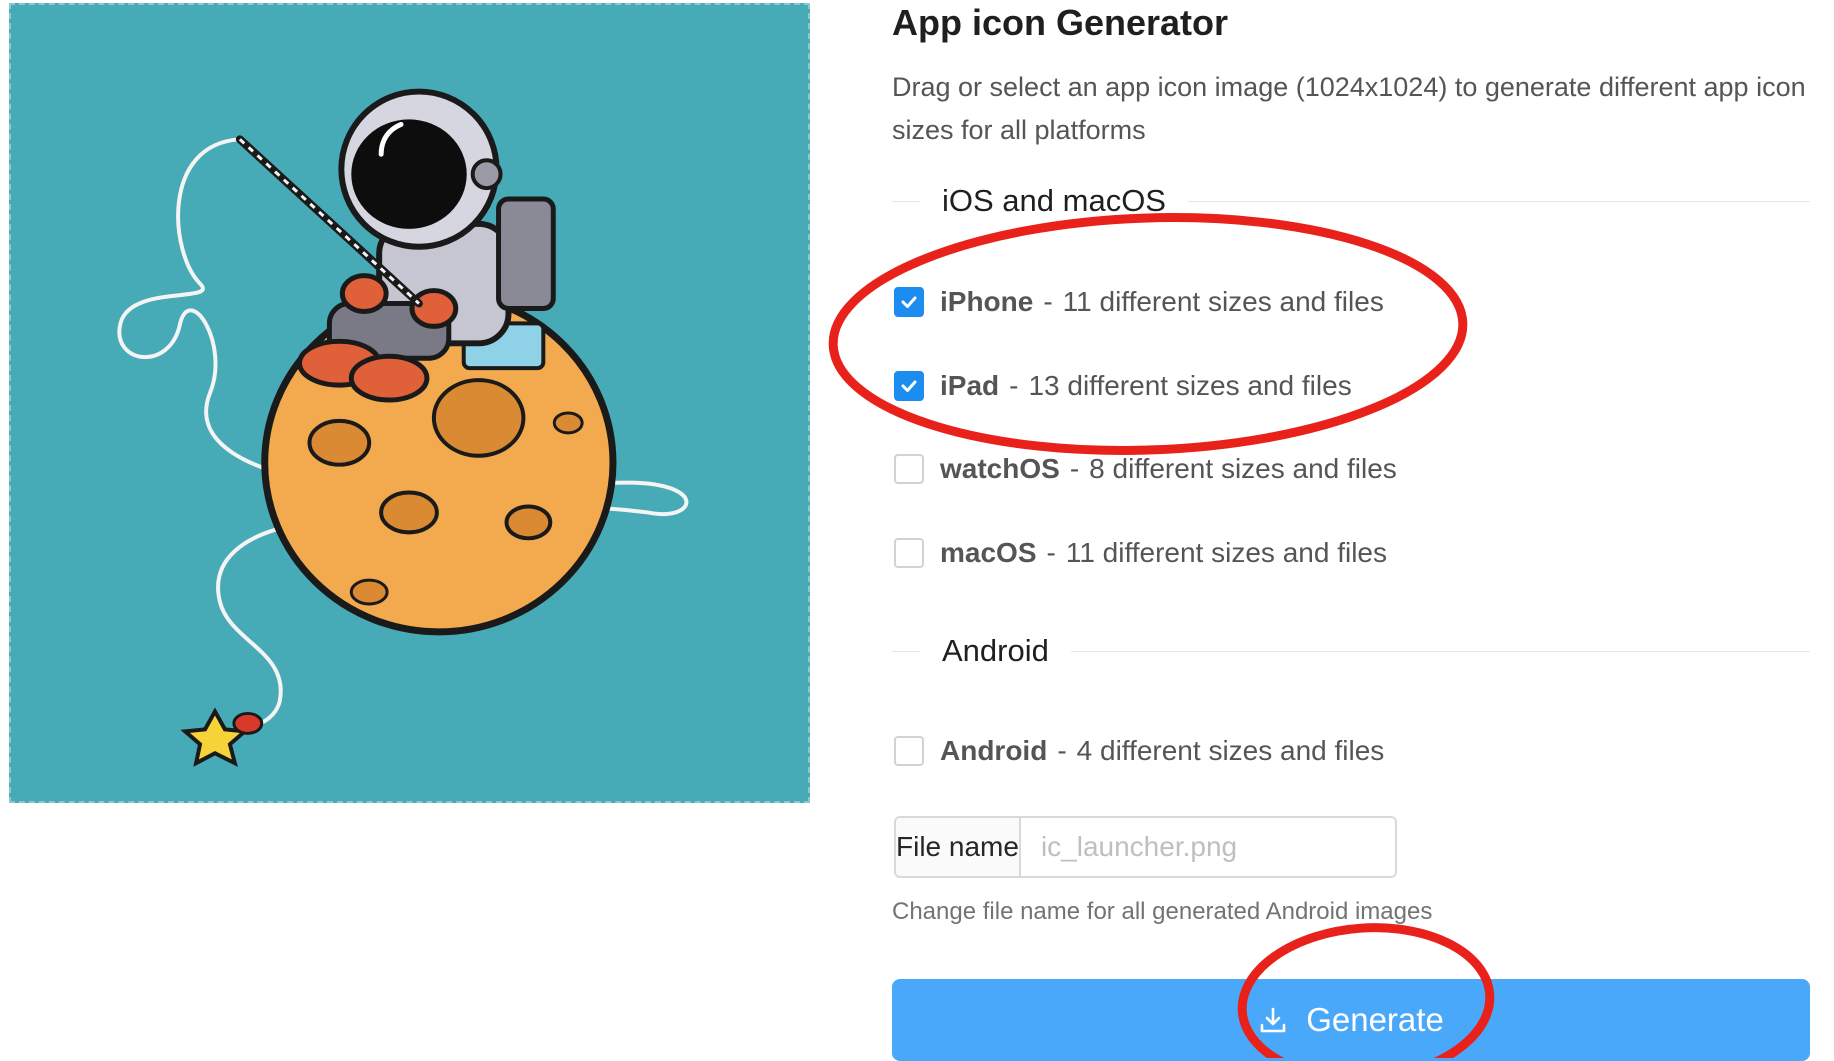 The image size is (1834, 1061). I want to click on section-label-android: Android, so click(995, 650).